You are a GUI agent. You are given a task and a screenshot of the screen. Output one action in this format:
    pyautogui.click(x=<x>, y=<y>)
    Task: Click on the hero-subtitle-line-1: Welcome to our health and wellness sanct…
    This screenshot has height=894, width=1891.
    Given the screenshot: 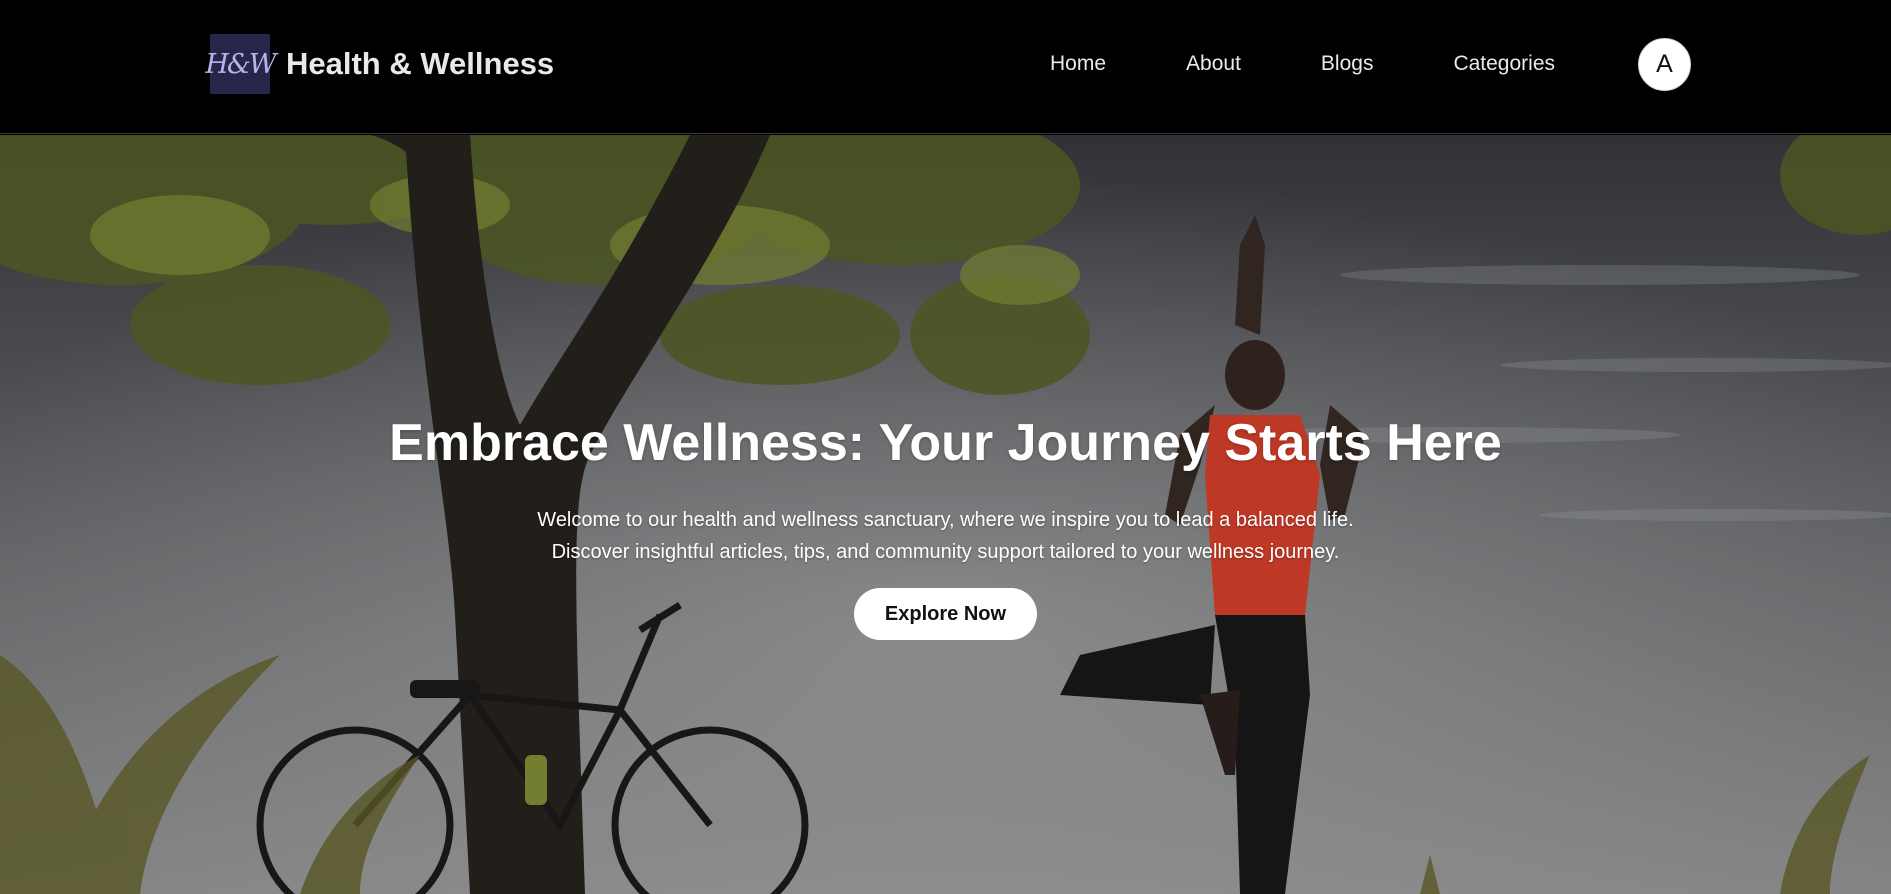 What is the action you would take?
    pyautogui.click(x=945, y=520)
    